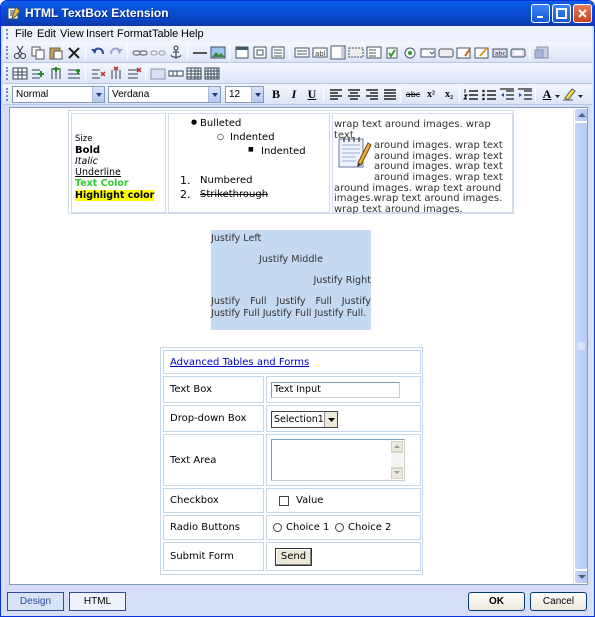 The width and height of the screenshot is (595, 617). I want to click on radio-label: Radio Buttons, so click(213, 527).